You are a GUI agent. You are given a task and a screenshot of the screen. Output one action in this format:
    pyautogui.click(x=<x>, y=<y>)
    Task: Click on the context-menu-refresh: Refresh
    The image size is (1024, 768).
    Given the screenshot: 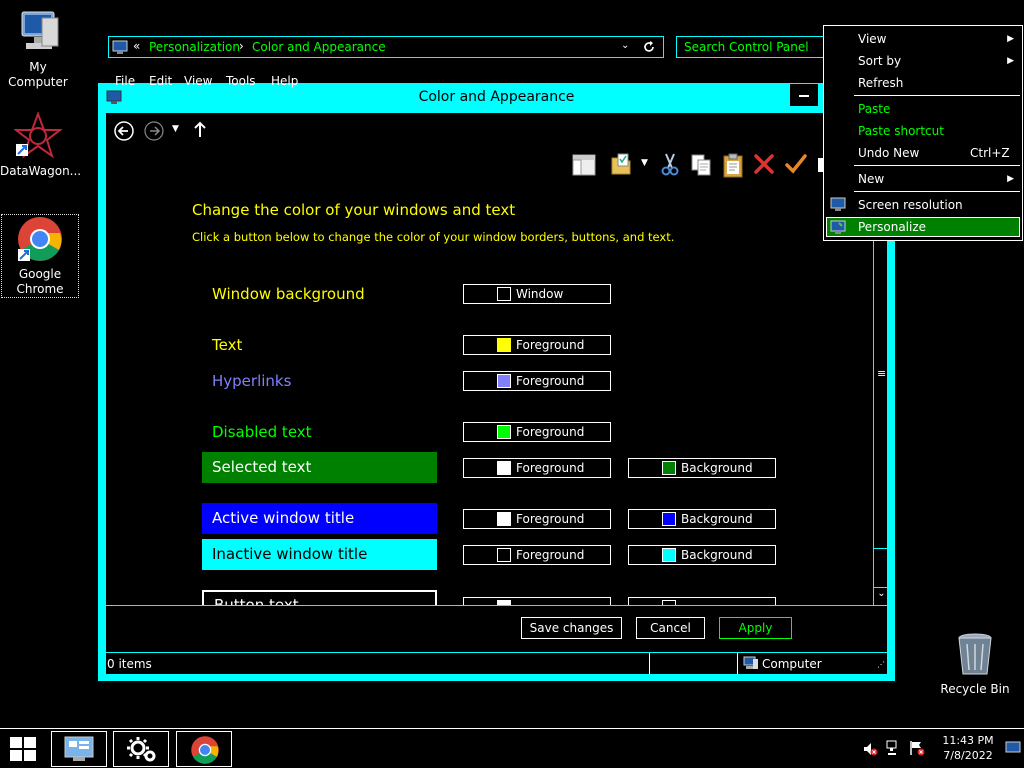 What is the action you would take?
    pyautogui.click(x=880, y=83)
    